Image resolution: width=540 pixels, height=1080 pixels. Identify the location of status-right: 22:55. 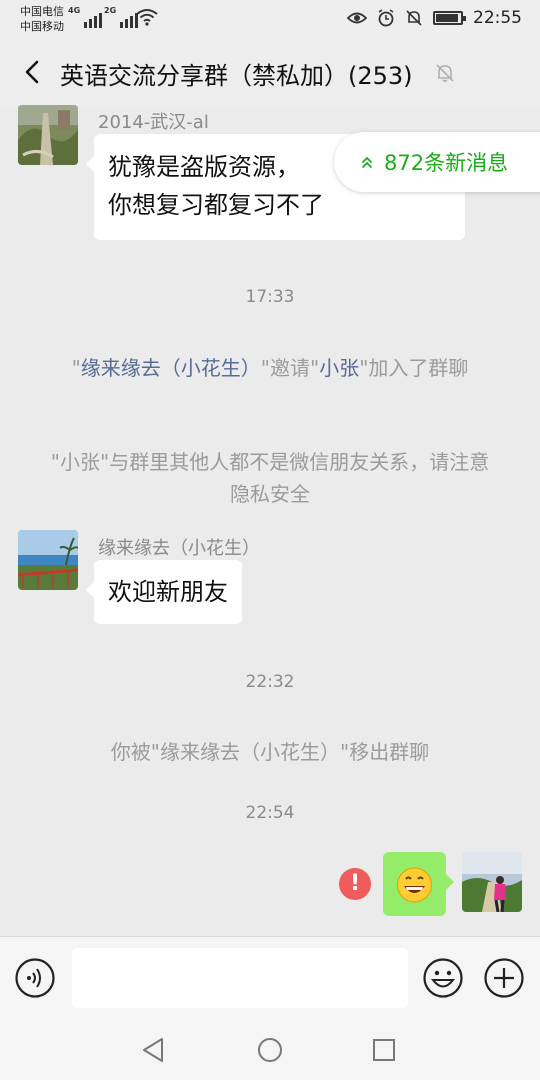
(434, 18).